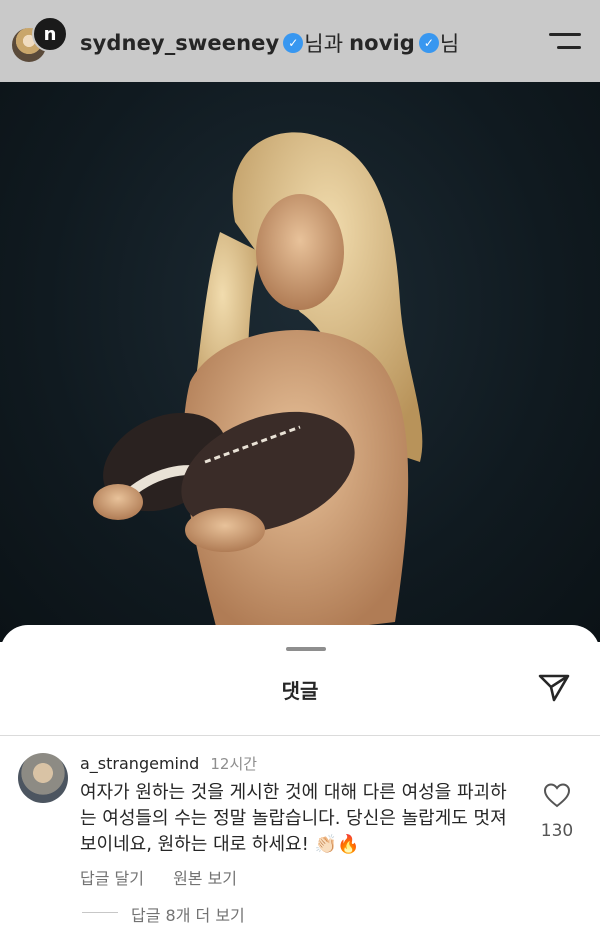  Describe the element at coordinates (324, 44) in the screenshot. I see `joiner-text: 님과` at that location.